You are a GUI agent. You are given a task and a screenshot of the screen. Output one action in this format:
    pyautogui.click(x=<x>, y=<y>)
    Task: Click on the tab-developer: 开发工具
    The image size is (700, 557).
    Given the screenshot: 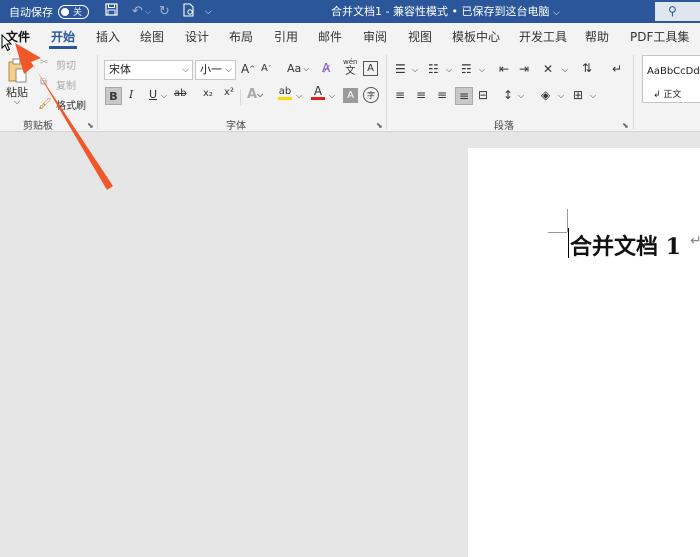 What is the action you would take?
    pyautogui.click(x=543, y=37)
    